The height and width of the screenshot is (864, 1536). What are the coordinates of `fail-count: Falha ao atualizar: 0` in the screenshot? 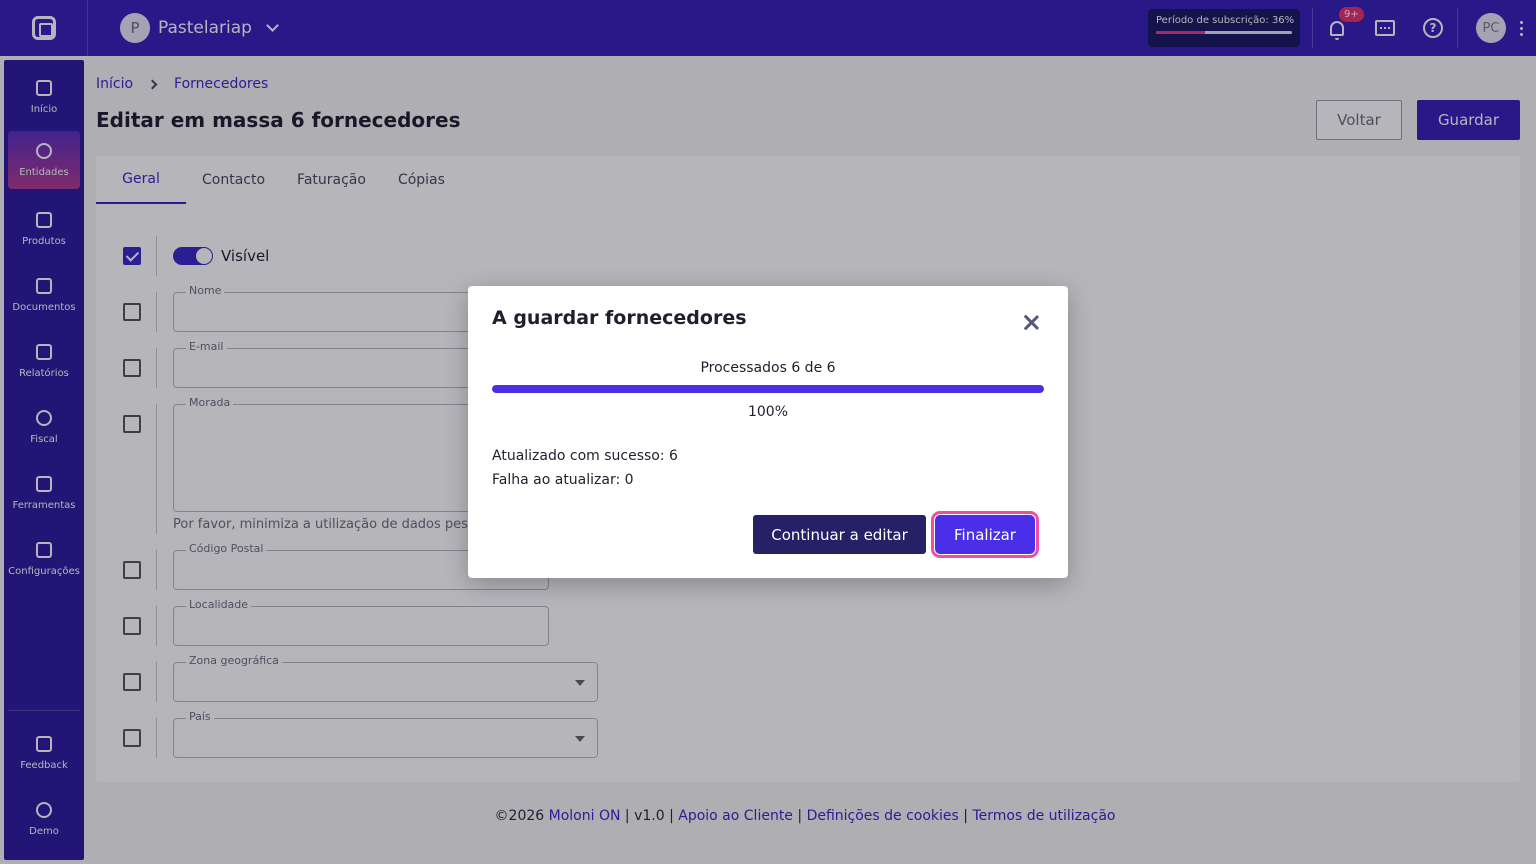 It's located at (563, 480).